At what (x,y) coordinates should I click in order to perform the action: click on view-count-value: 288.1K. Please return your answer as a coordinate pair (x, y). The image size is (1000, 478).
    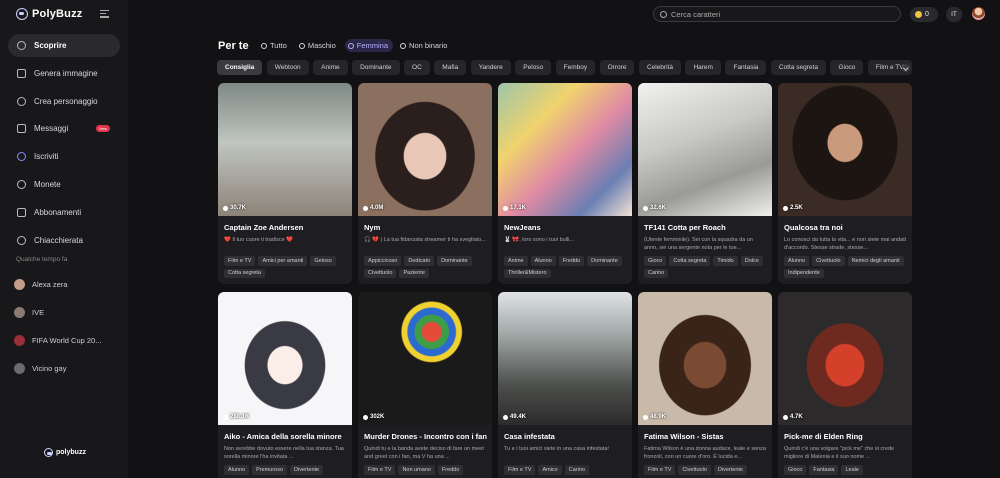
    Looking at the image, I should click on (240, 417).